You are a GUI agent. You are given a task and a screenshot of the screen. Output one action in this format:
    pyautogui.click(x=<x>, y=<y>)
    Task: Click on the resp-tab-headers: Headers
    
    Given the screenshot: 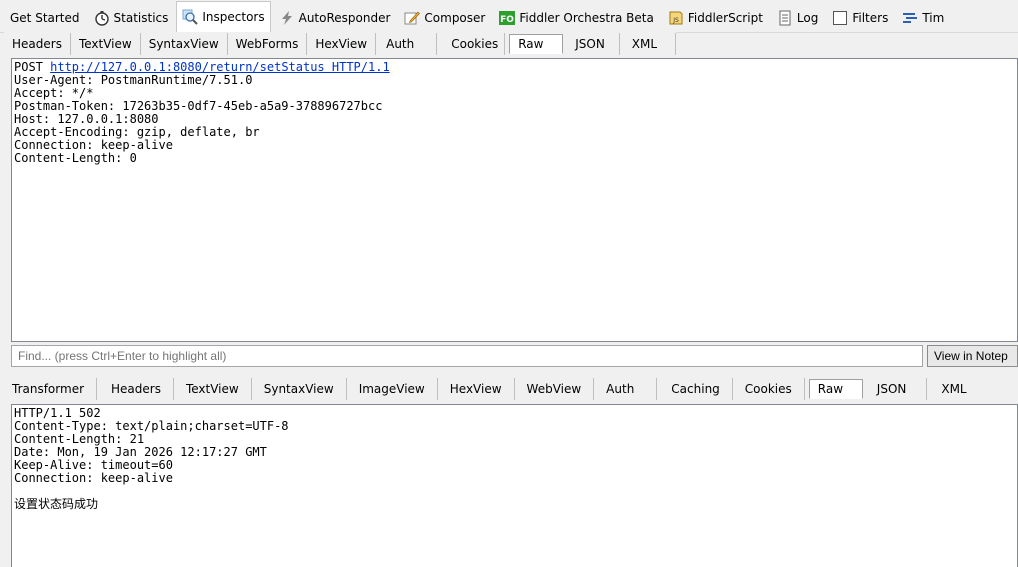 What is the action you would take?
    pyautogui.click(x=135, y=389)
    